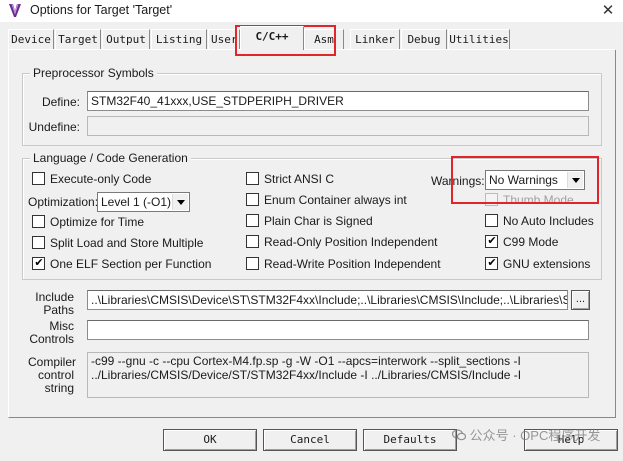 This screenshot has width=623, height=461. I want to click on misc-controls-field, so click(338, 330).